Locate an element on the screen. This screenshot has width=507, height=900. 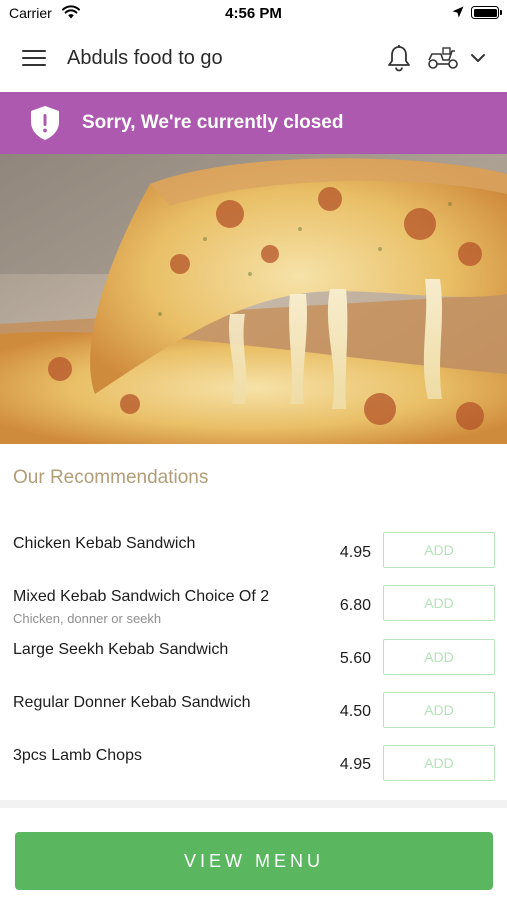
view-menu-button: VIEW MENU is located at coordinates (254, 861).